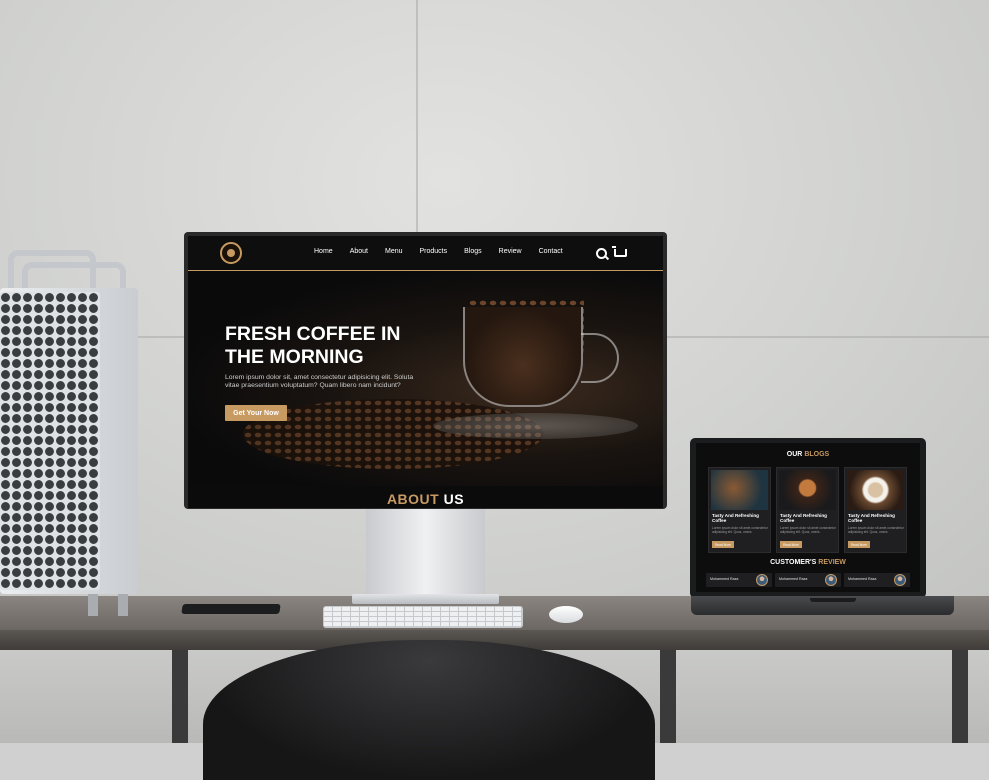 The image size is (989, 780). Describe the element at coordinates (832, 562) in the screenshot. I see `review-heading-gold: REVIEW` at that location.